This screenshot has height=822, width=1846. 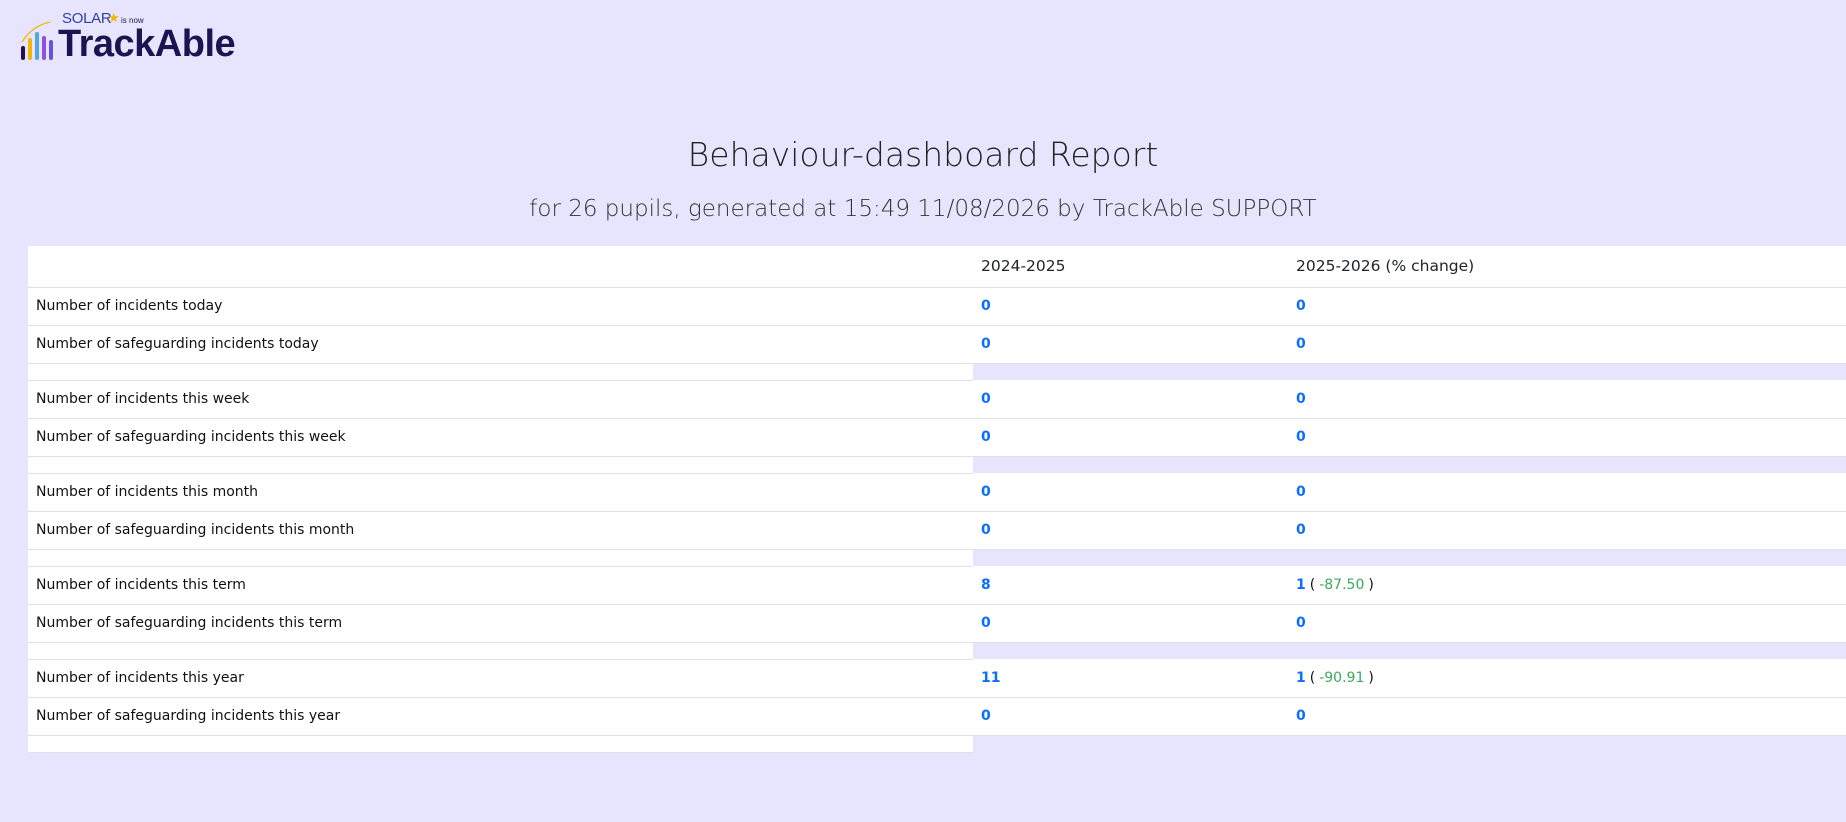 What do you see at coordinates (1342, 677) in the screenshot?
I see `percent-change: -90.91` at bounding box center [1342, 677].